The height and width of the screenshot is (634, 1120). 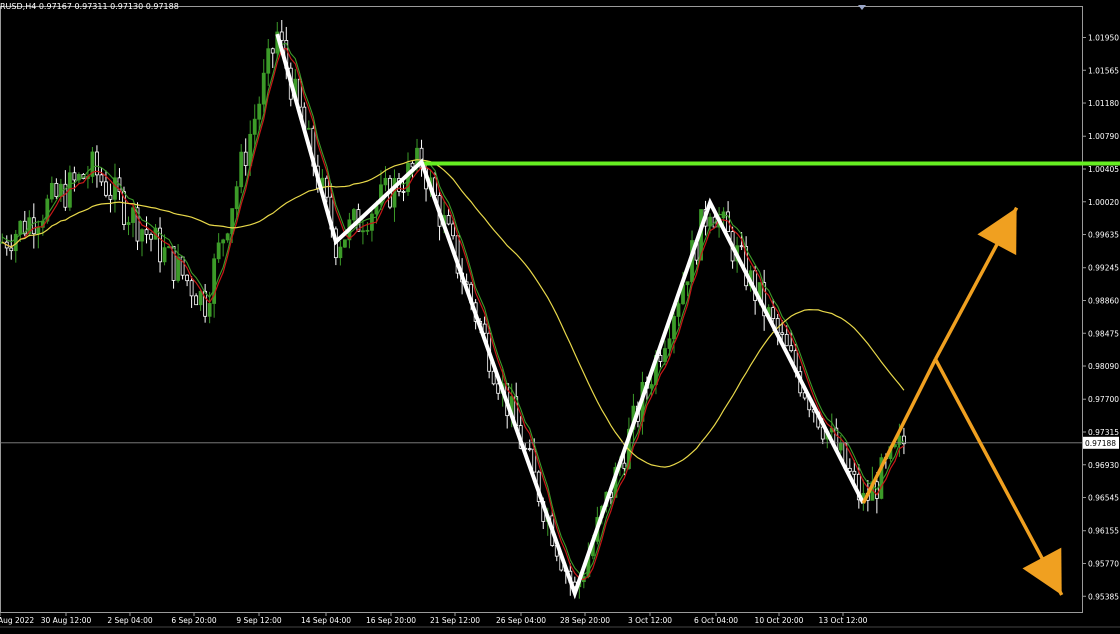 I want to click on y-tick-label: 0.97315, so click(x=1103, y=432).